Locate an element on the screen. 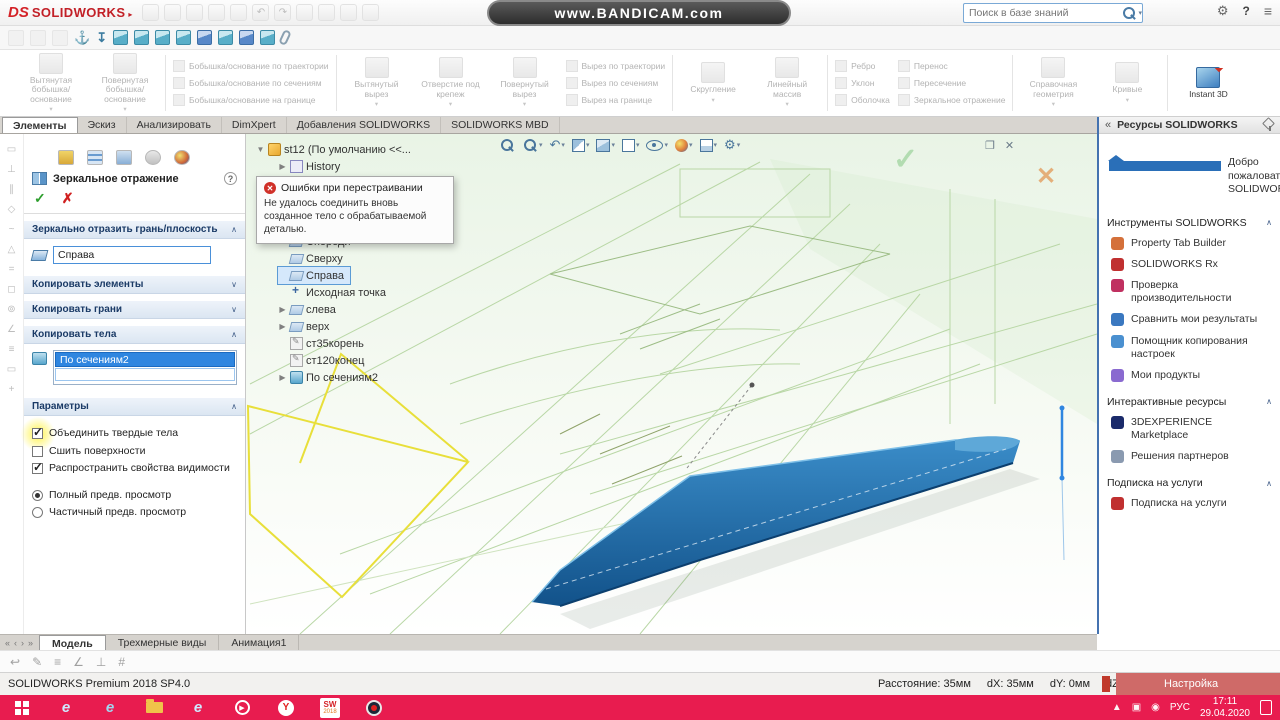  perpendicular-tool-icon: ⊥ is located at coordinates (101, 662).